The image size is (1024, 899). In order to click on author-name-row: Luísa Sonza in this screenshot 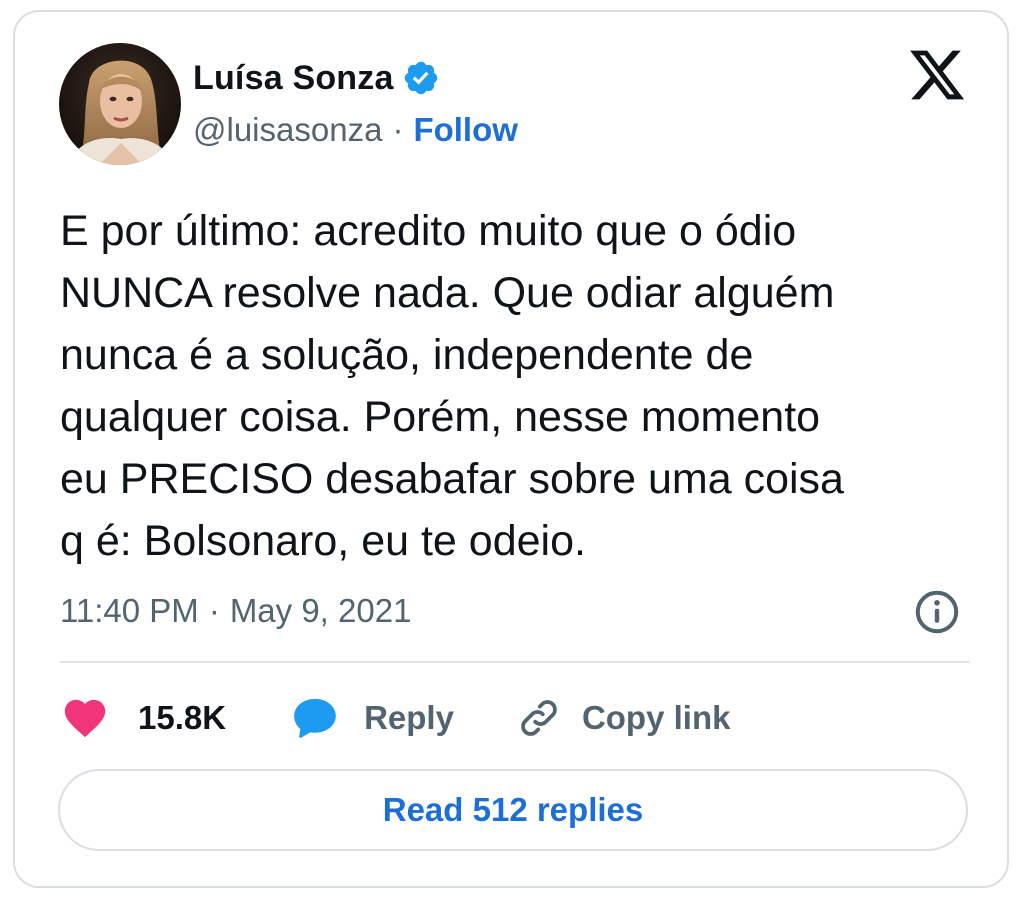, I will do `click(316, 78)`.